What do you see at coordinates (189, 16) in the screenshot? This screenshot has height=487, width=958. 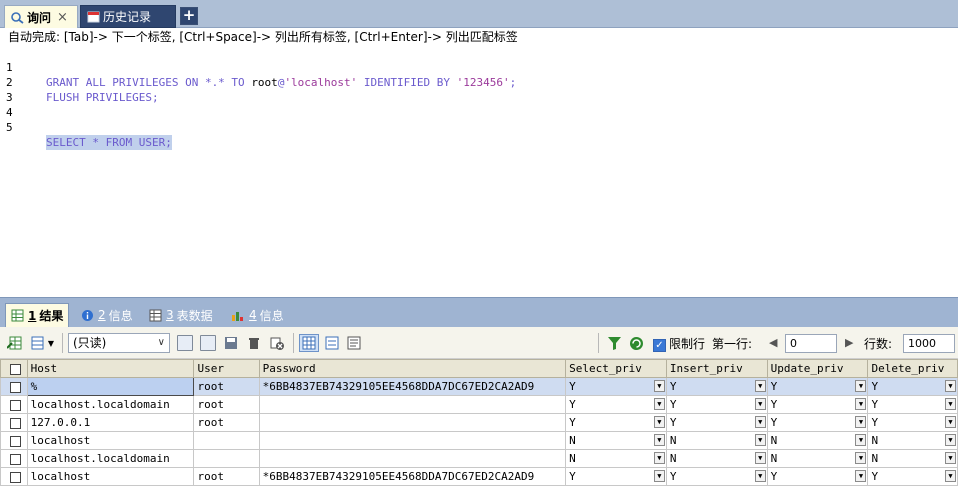 I see `new-tab-button: +` at bounding box center [189, 16].